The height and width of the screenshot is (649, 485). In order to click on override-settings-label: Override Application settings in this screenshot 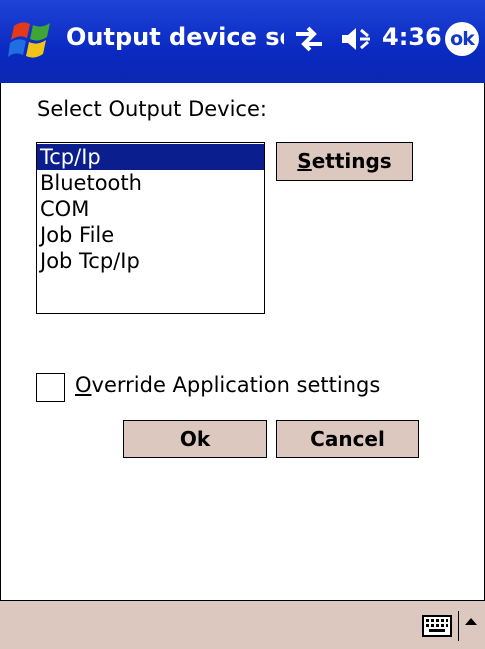, I will do `click(227, 385)`.